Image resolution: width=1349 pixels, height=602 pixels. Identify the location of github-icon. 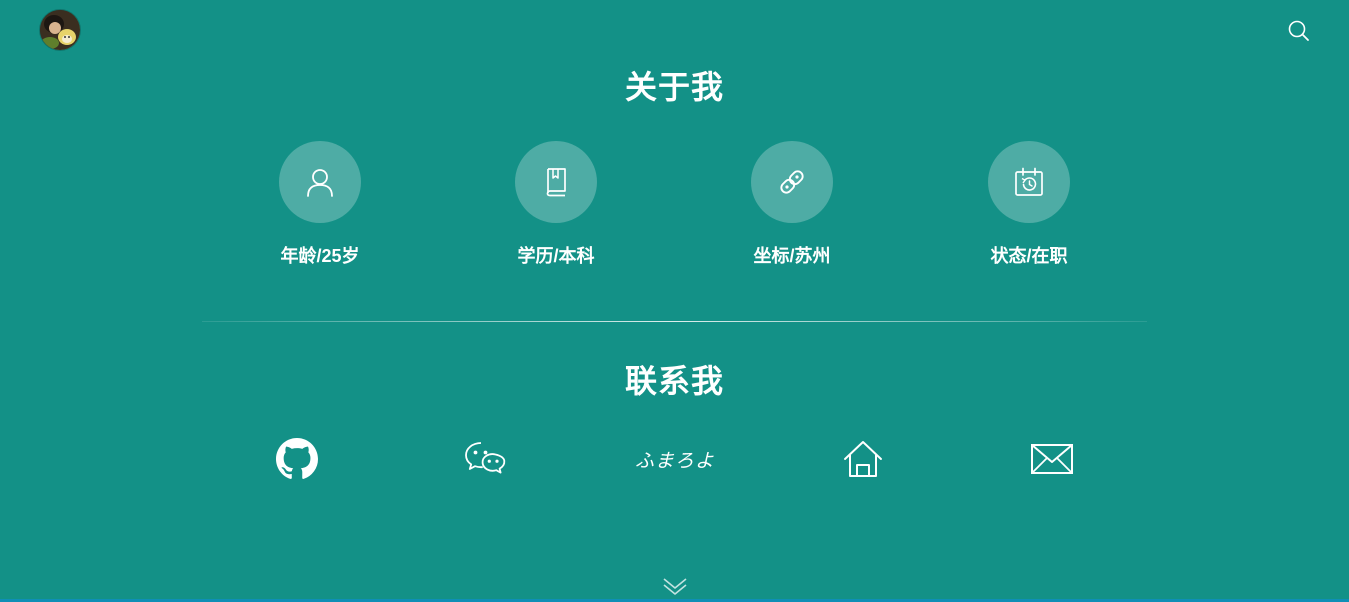
(297, 458).